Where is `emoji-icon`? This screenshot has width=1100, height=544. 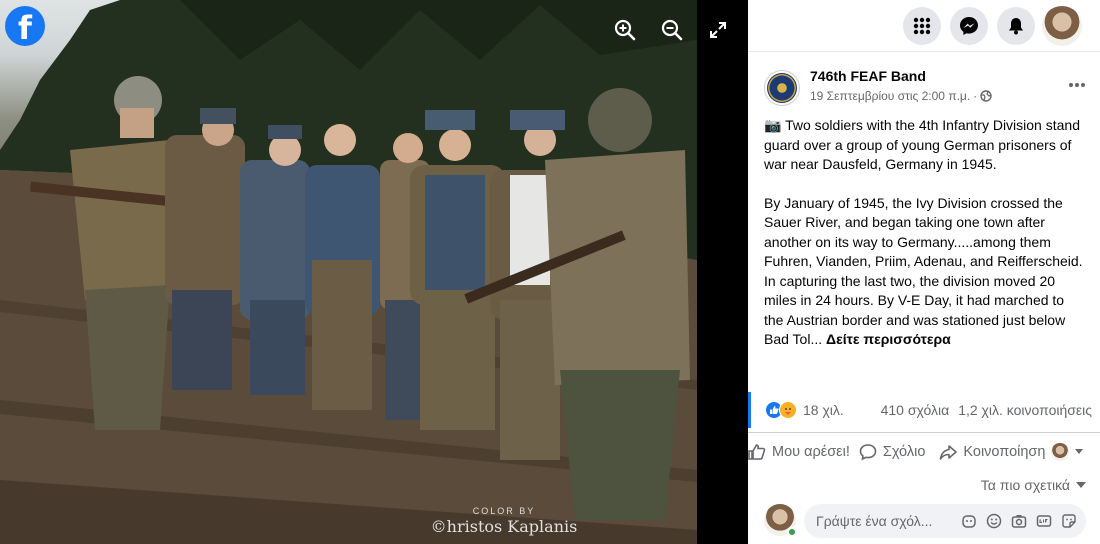
emoji-icon is located at coordinates (994, 521).